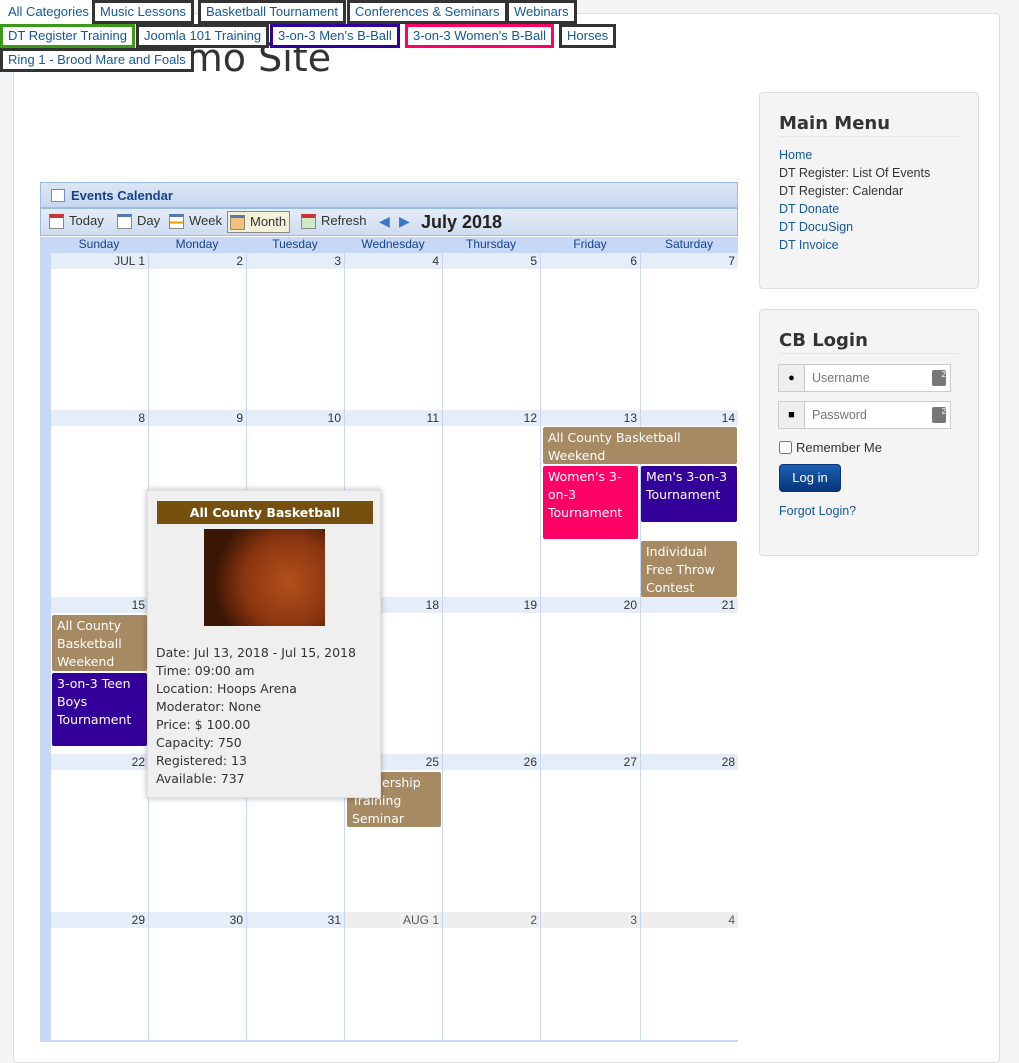 The height and width of the screenshot is (1063, 1019). Describe the element at coordinates (854, 227) in the screenshot. I see `menu-item: DT DocuSign` at that location.